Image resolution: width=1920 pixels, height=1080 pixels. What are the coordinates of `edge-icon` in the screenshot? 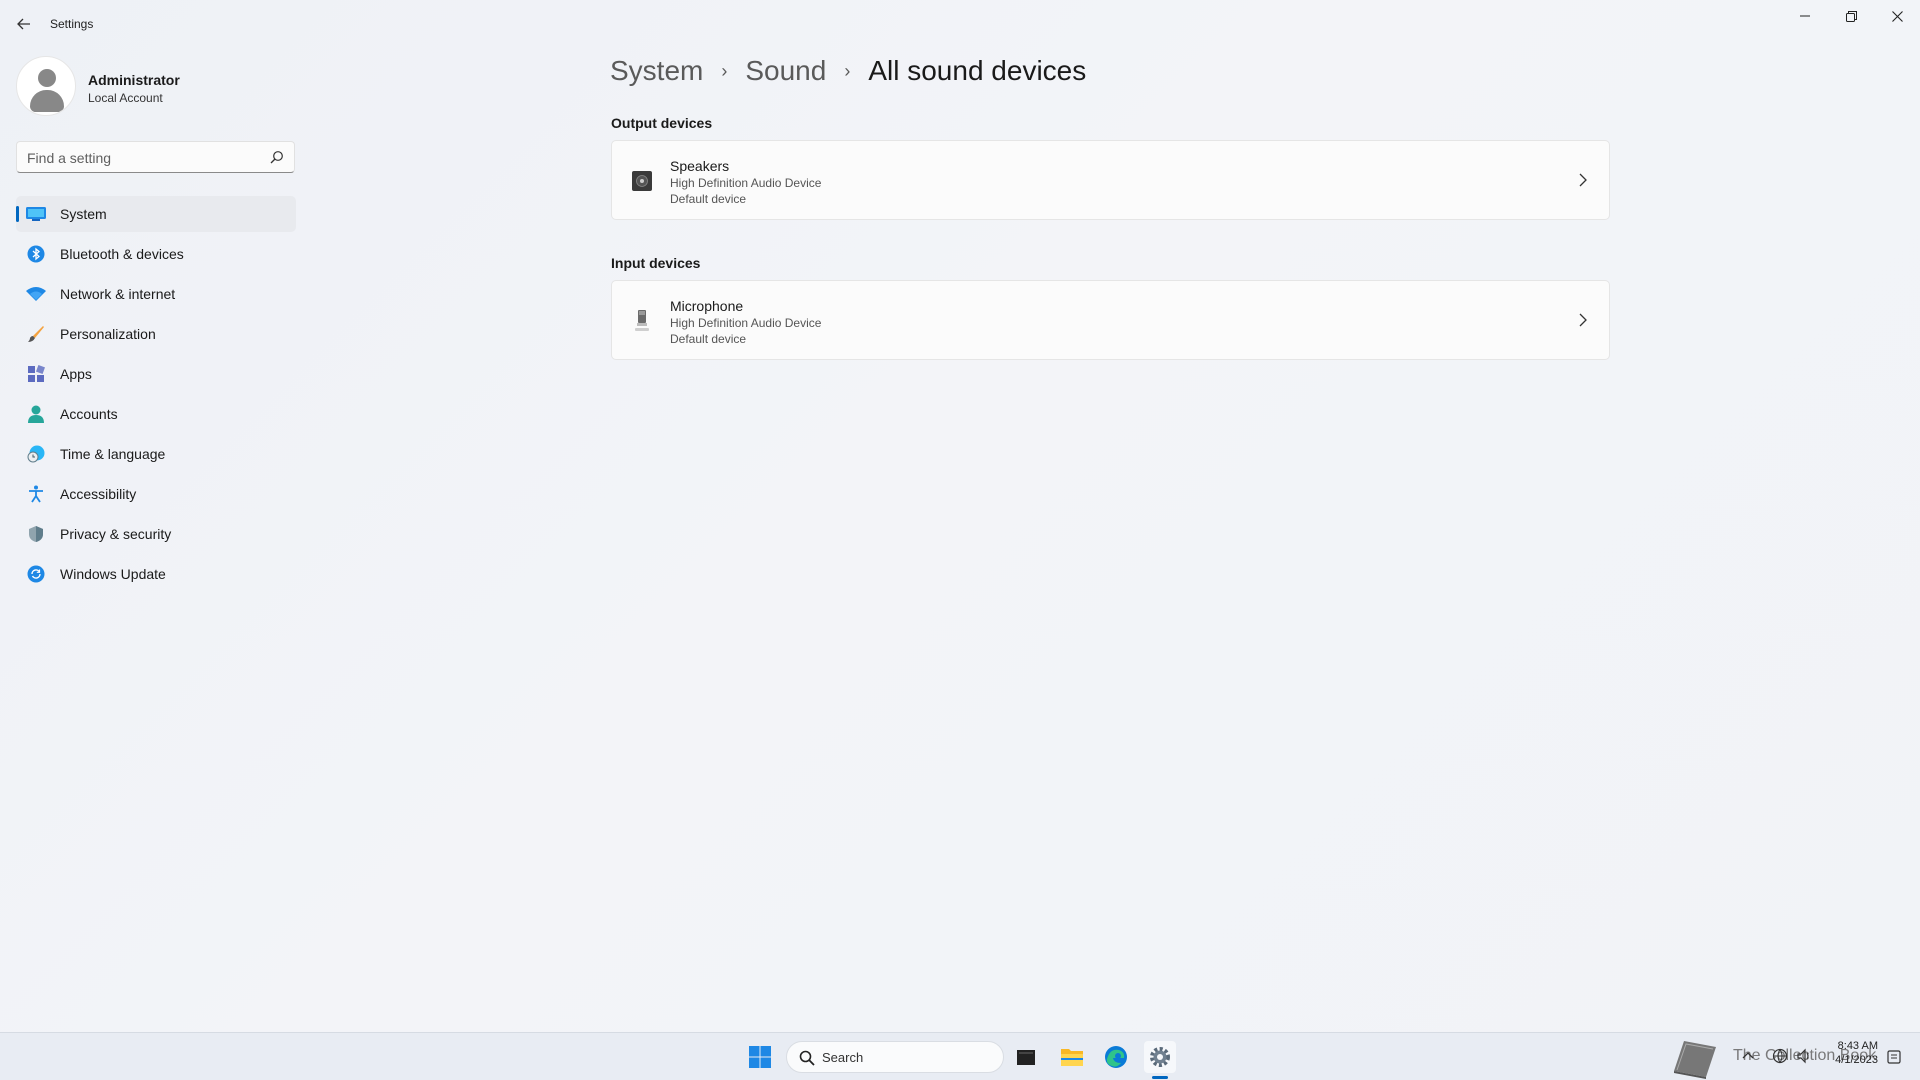 It's located at (1116, 1057).